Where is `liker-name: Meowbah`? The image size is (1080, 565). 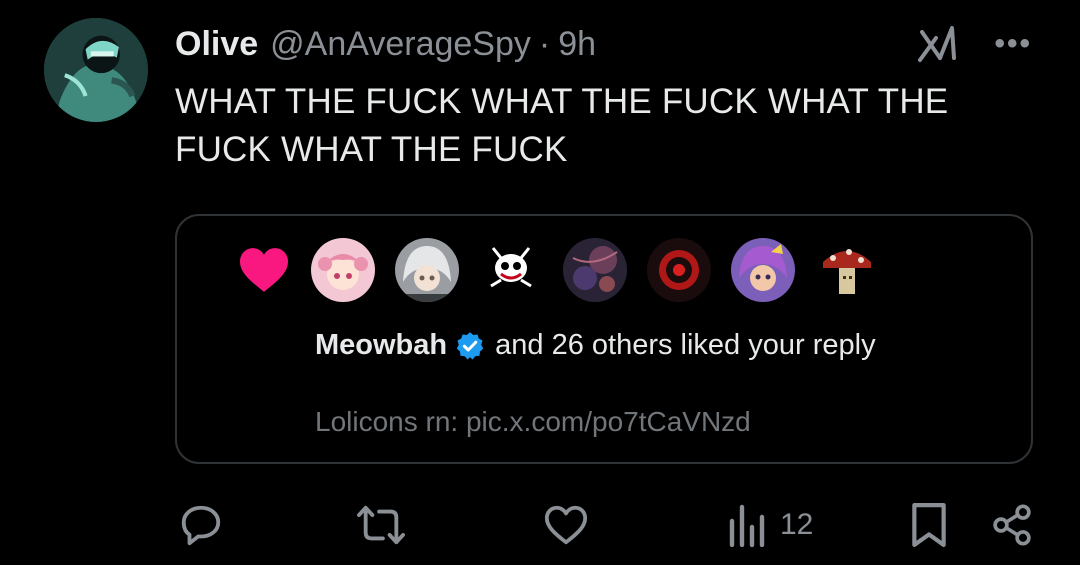 liker-name: Meowbah is located at coordinates (381, 345).